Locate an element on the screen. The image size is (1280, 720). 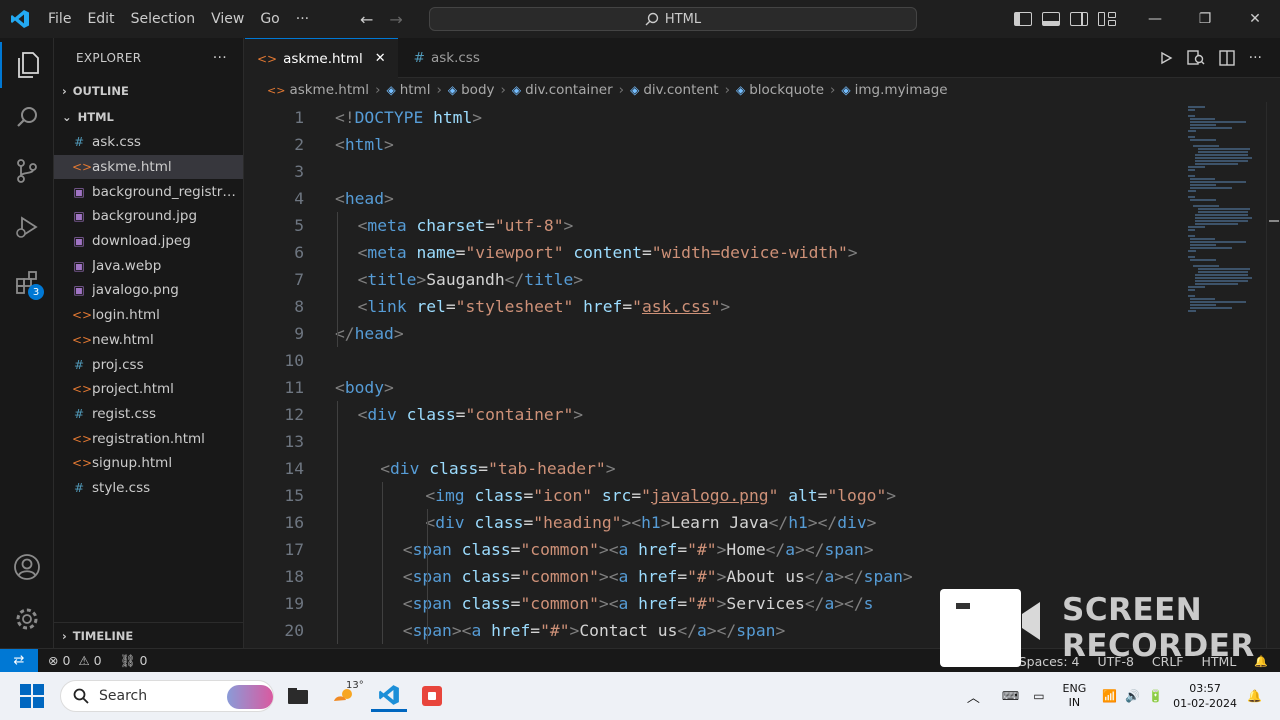
customize-layout-icon is located at coordinates (1107, 19).